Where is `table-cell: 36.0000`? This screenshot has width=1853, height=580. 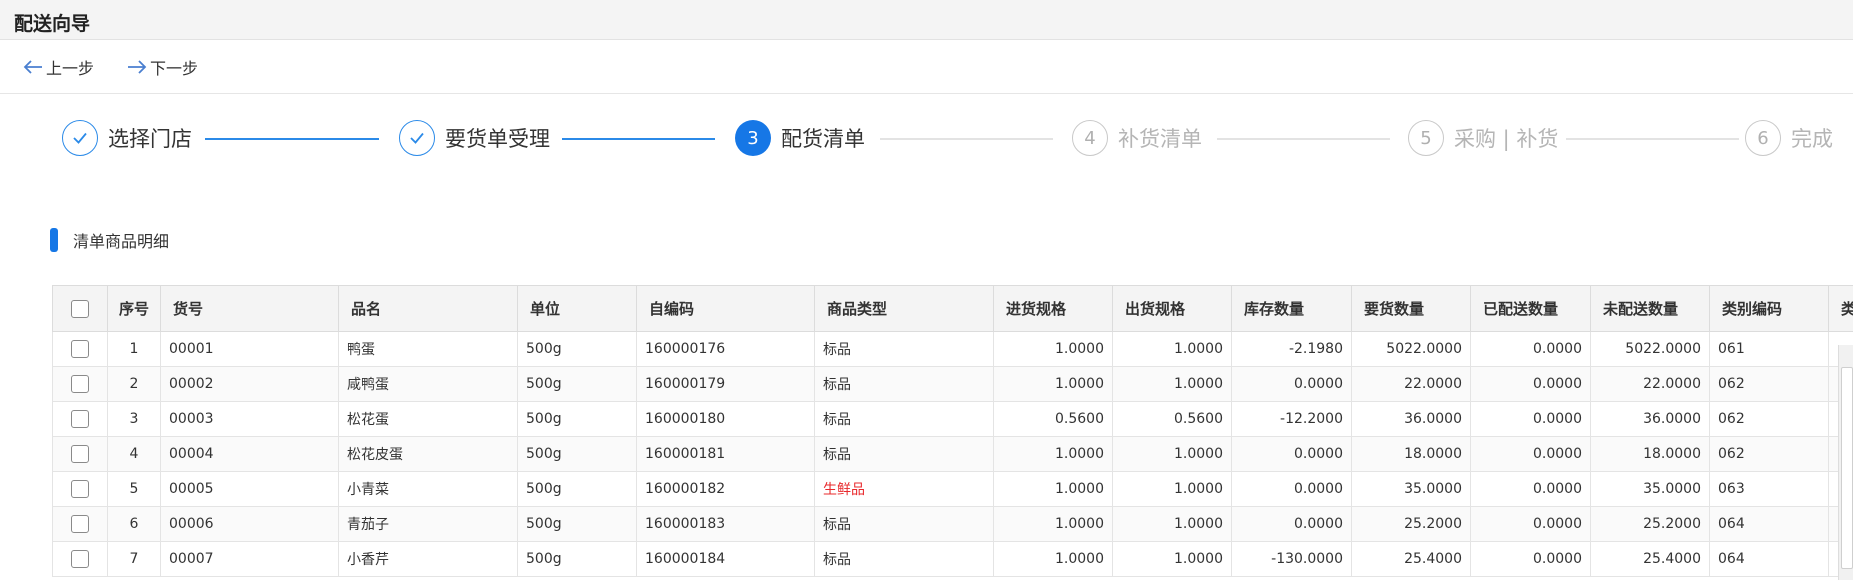
table-cell: 36.0000 is located at coordinates (1411, 419).